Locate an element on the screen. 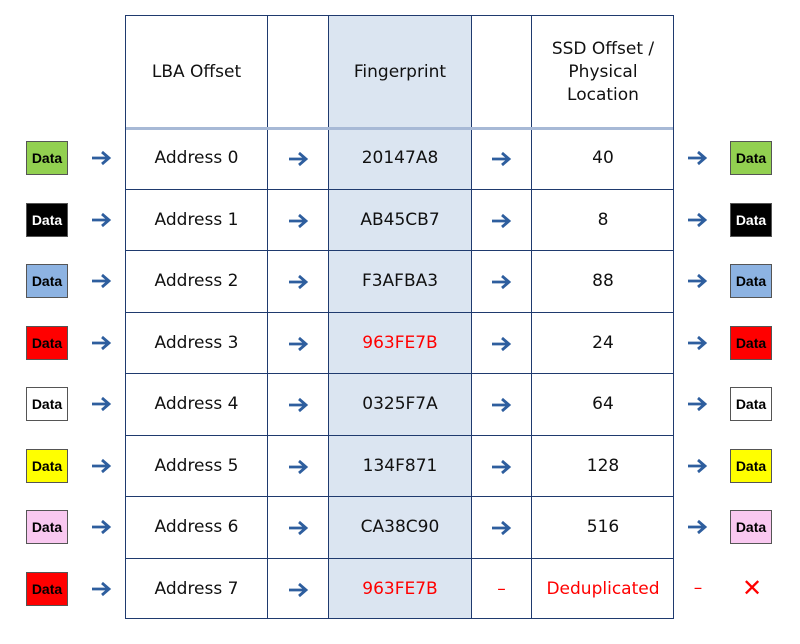  ssd-location: 516 is located at coordinates (603, 527).